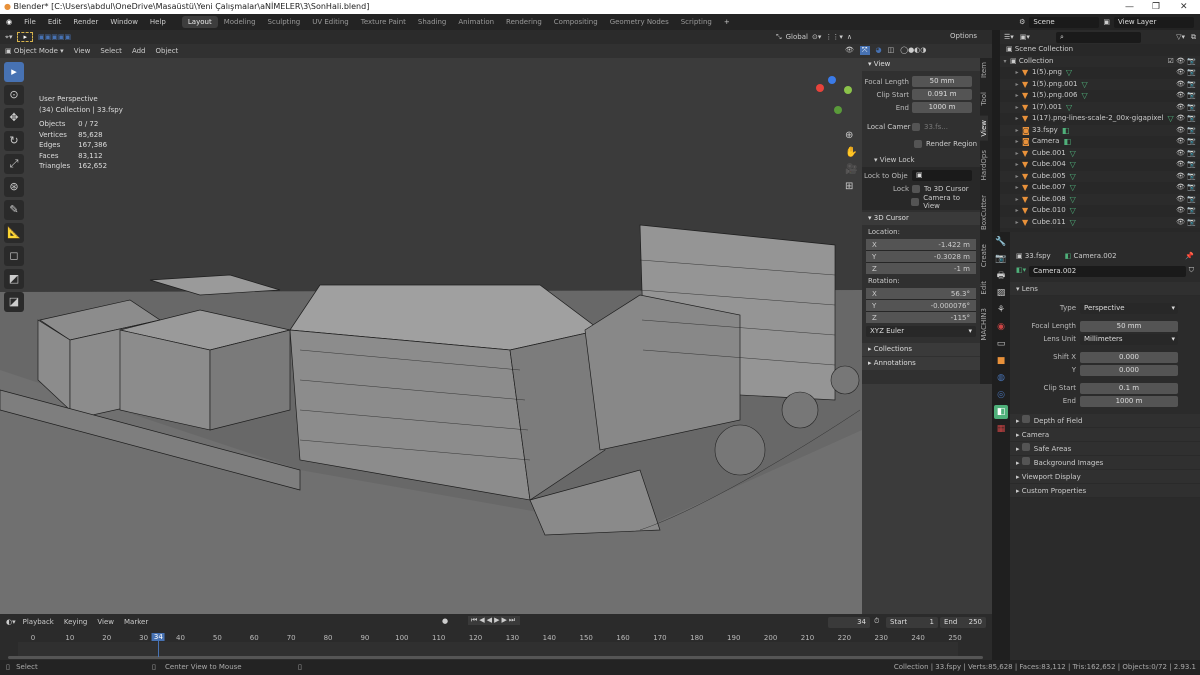 The height and width of the screenshot is (675, 1200). I want to click on outliner-item: ▸ ▼ Cube.010 ▽ 👁 📷, so click(1100, 211).